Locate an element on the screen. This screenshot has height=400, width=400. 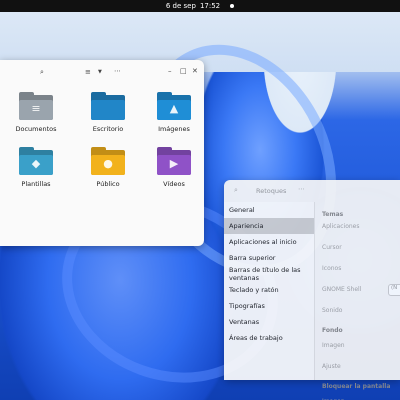
file-manager-header: ⌕ ≡ ▼ ⋯ – □ ✕ is located at coordinates (102, 73).